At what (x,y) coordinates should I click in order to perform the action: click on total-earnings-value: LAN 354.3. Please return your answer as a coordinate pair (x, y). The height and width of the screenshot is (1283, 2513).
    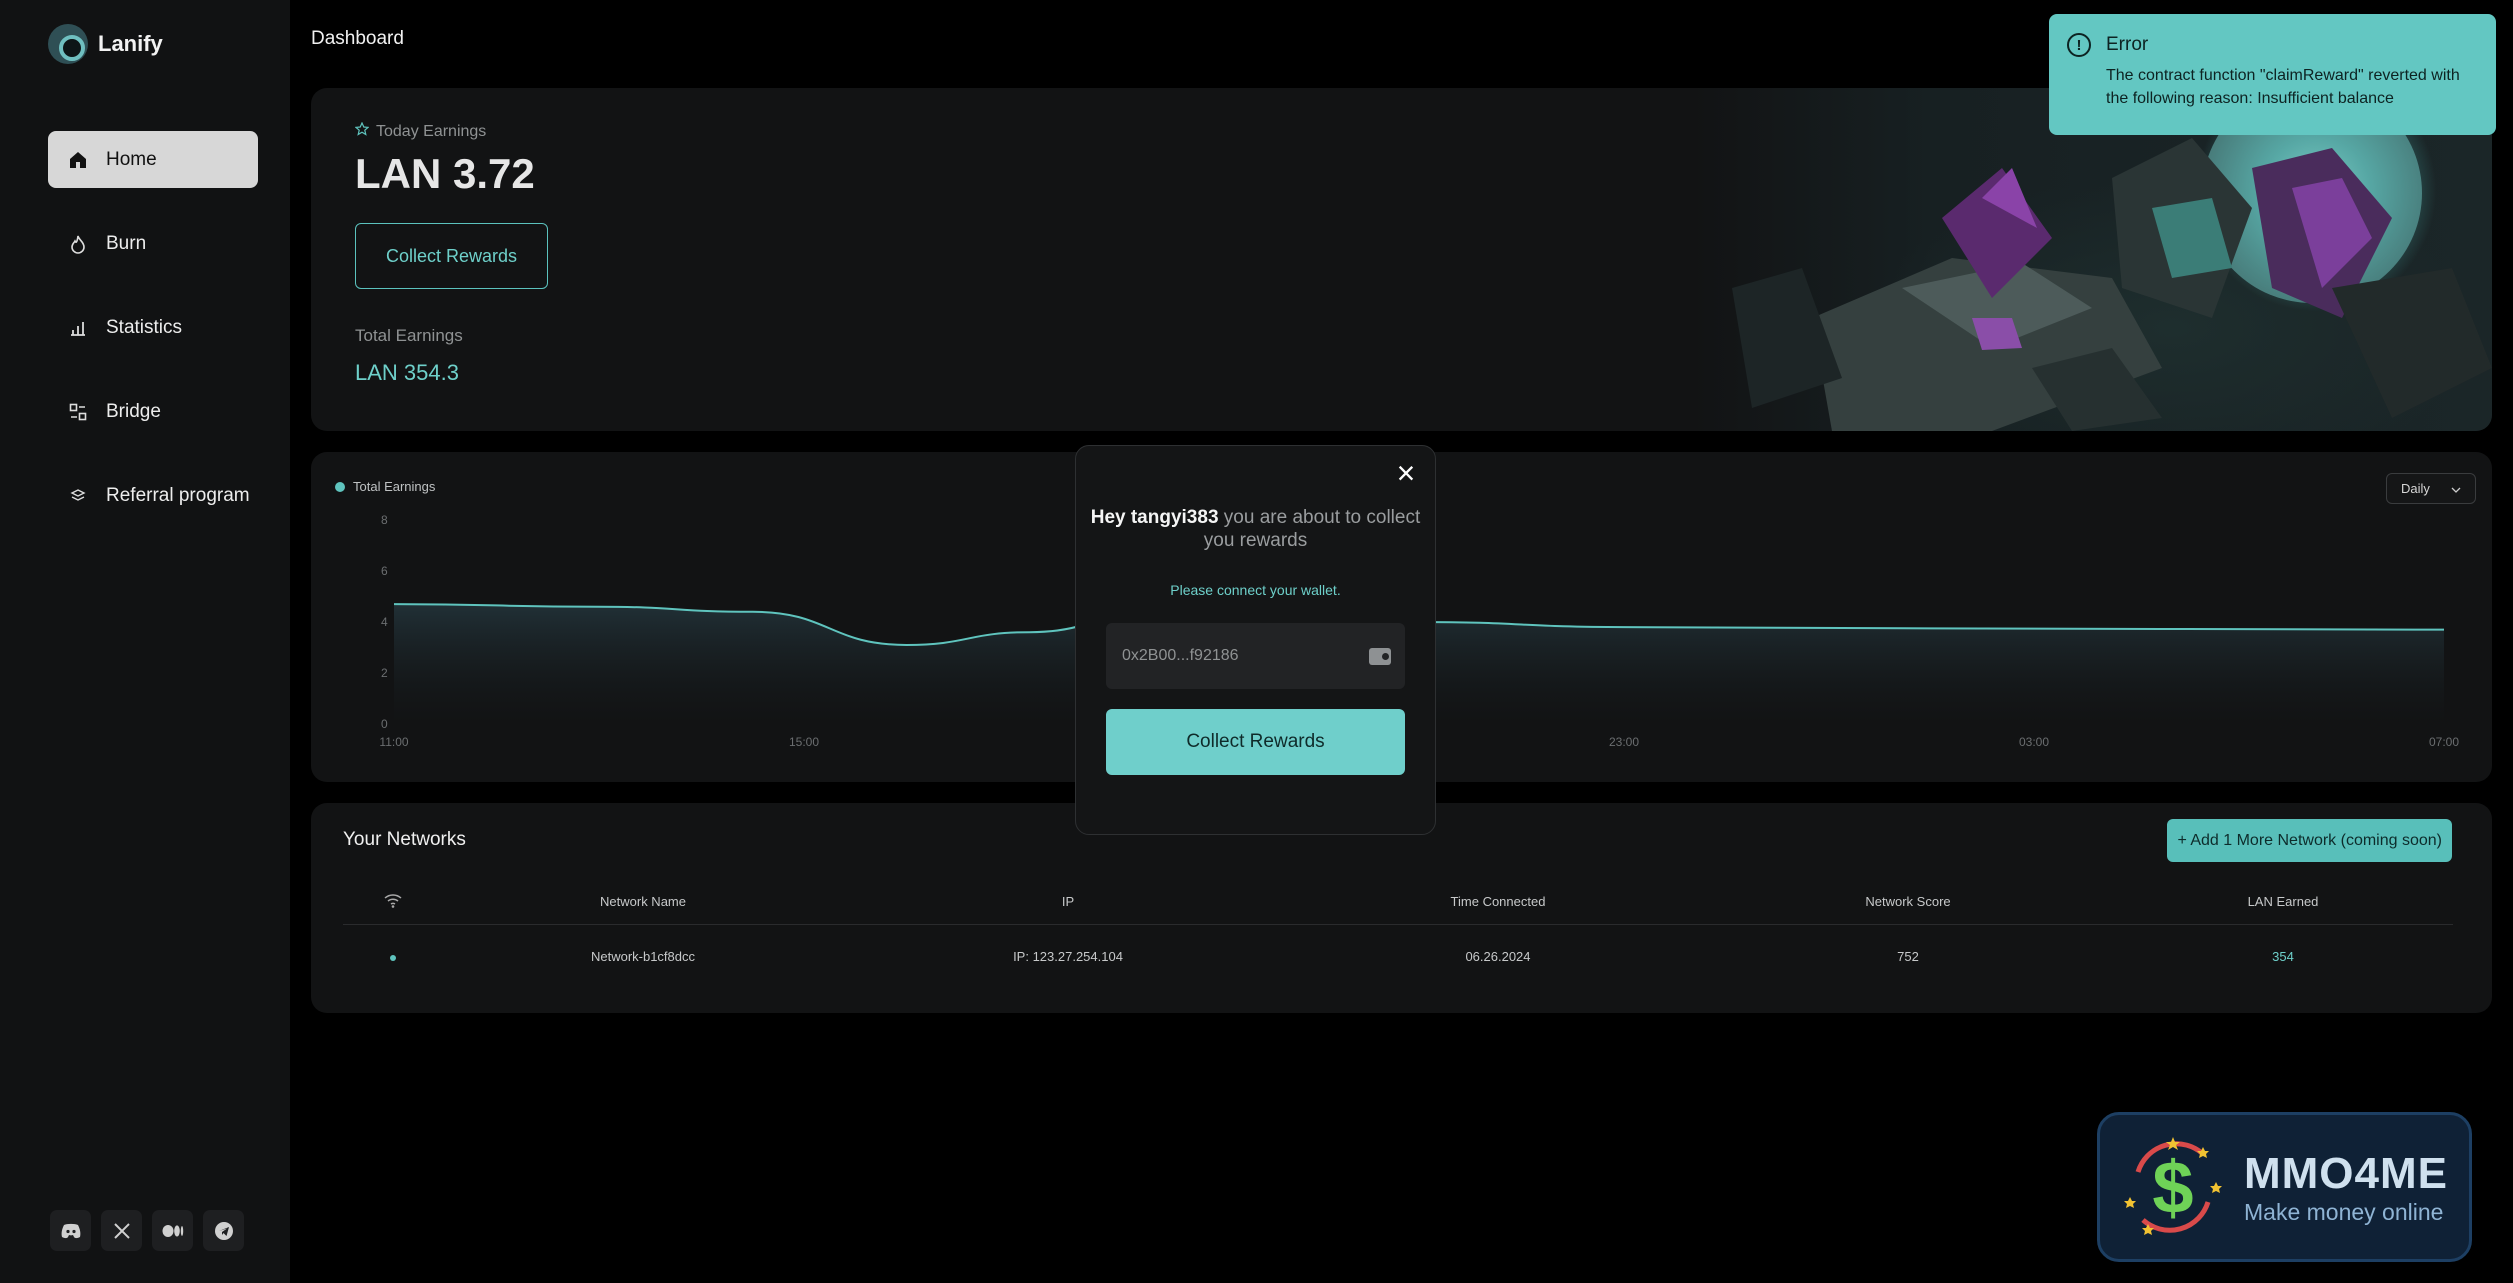
    Looking at the image, I should click on (407, 372).